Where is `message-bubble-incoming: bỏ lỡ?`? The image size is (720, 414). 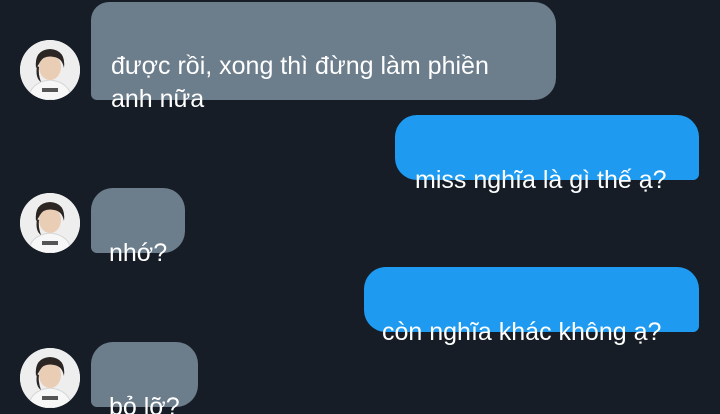 message-bubble-incoming: bỏ lỡ? is located at coordinates (144, 378).